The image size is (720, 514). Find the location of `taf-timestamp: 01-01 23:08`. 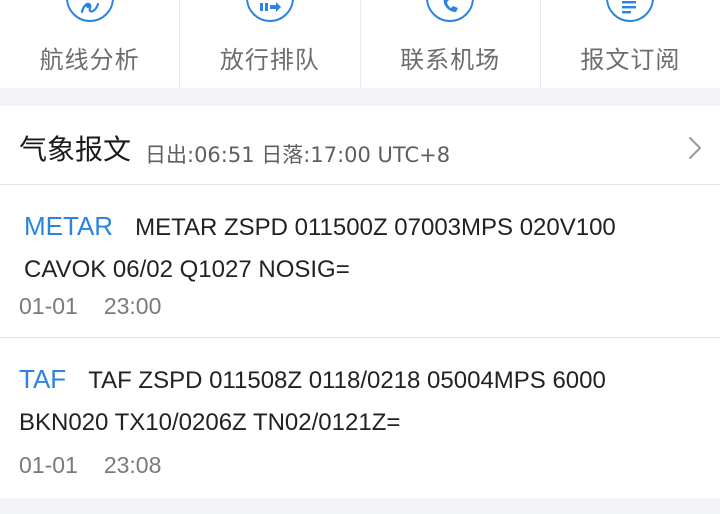

taf-timestamp: 01-01 23:08 is located at coordinates (90, 465).